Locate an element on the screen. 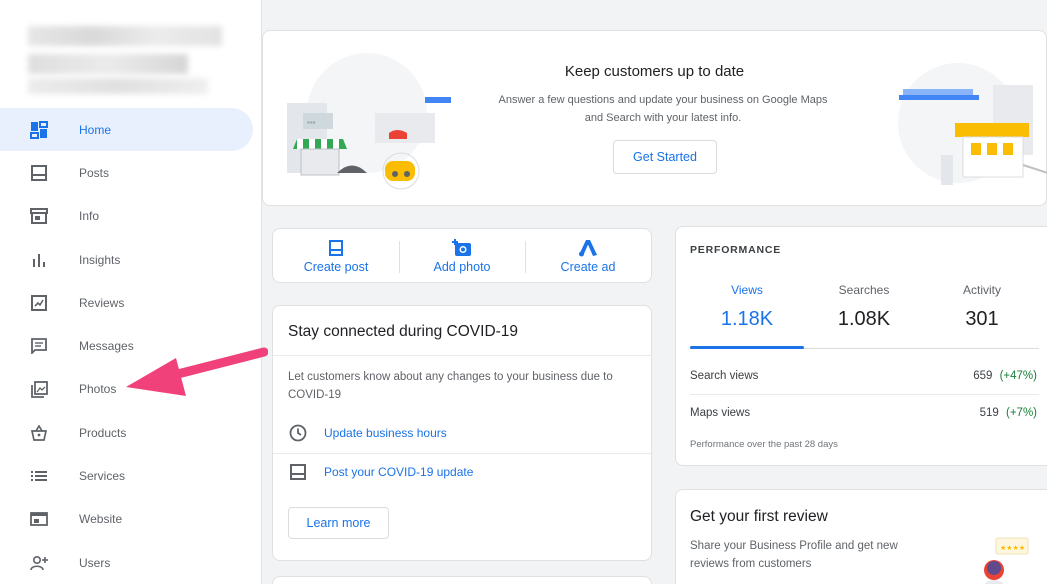  services-icon is located at coordinates (39, 476).